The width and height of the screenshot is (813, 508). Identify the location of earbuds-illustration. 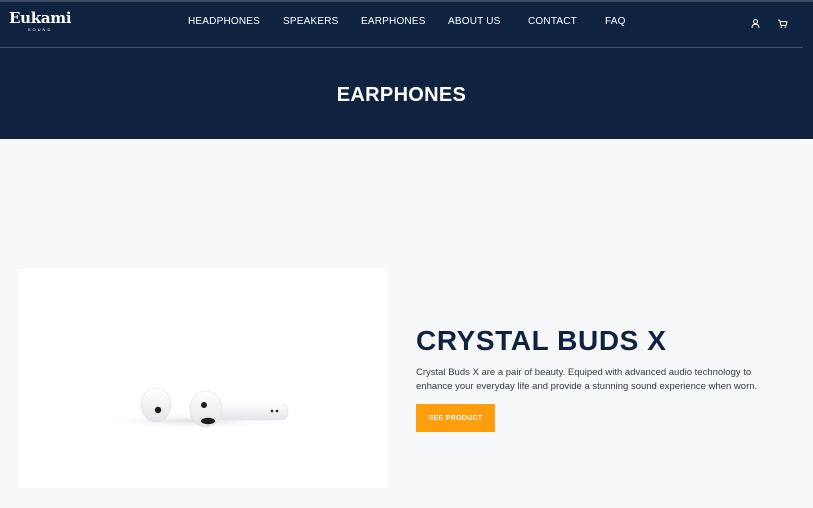
(193, 408).